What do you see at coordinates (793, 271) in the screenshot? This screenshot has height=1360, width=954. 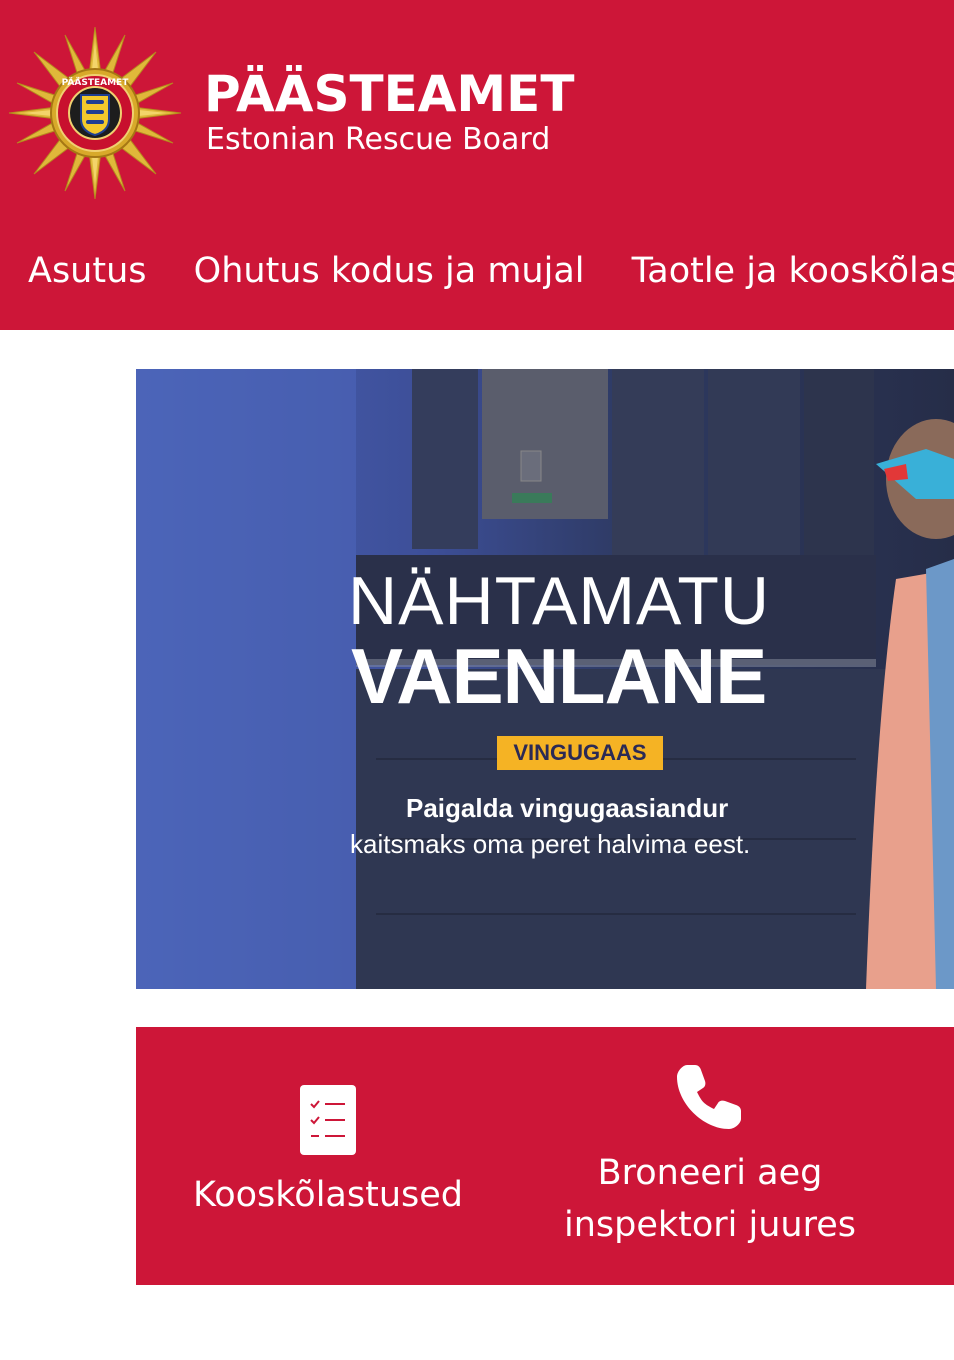 I see `nav-item-taotle: Taotle ja kooskõlas` at bounding box center [793, 271].